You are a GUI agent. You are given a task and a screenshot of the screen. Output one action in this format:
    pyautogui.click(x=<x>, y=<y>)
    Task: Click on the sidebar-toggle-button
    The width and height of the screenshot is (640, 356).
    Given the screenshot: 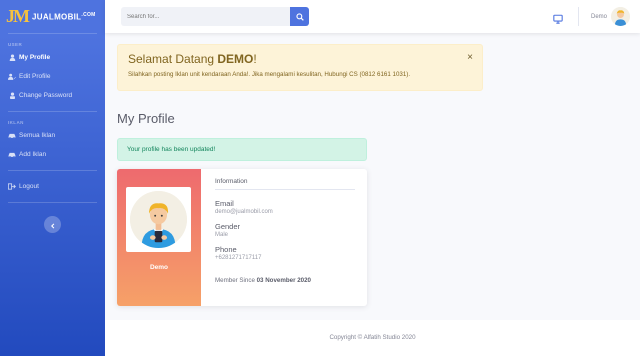 What is the action you would take?
    pyautogui.click(x=52, y=224)
    